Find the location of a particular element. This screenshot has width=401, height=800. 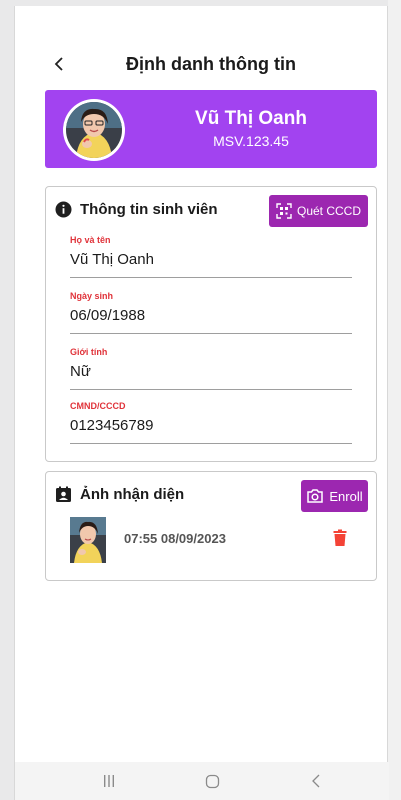

field-label: CMND/CCCD is located at coordinates (98, 406).